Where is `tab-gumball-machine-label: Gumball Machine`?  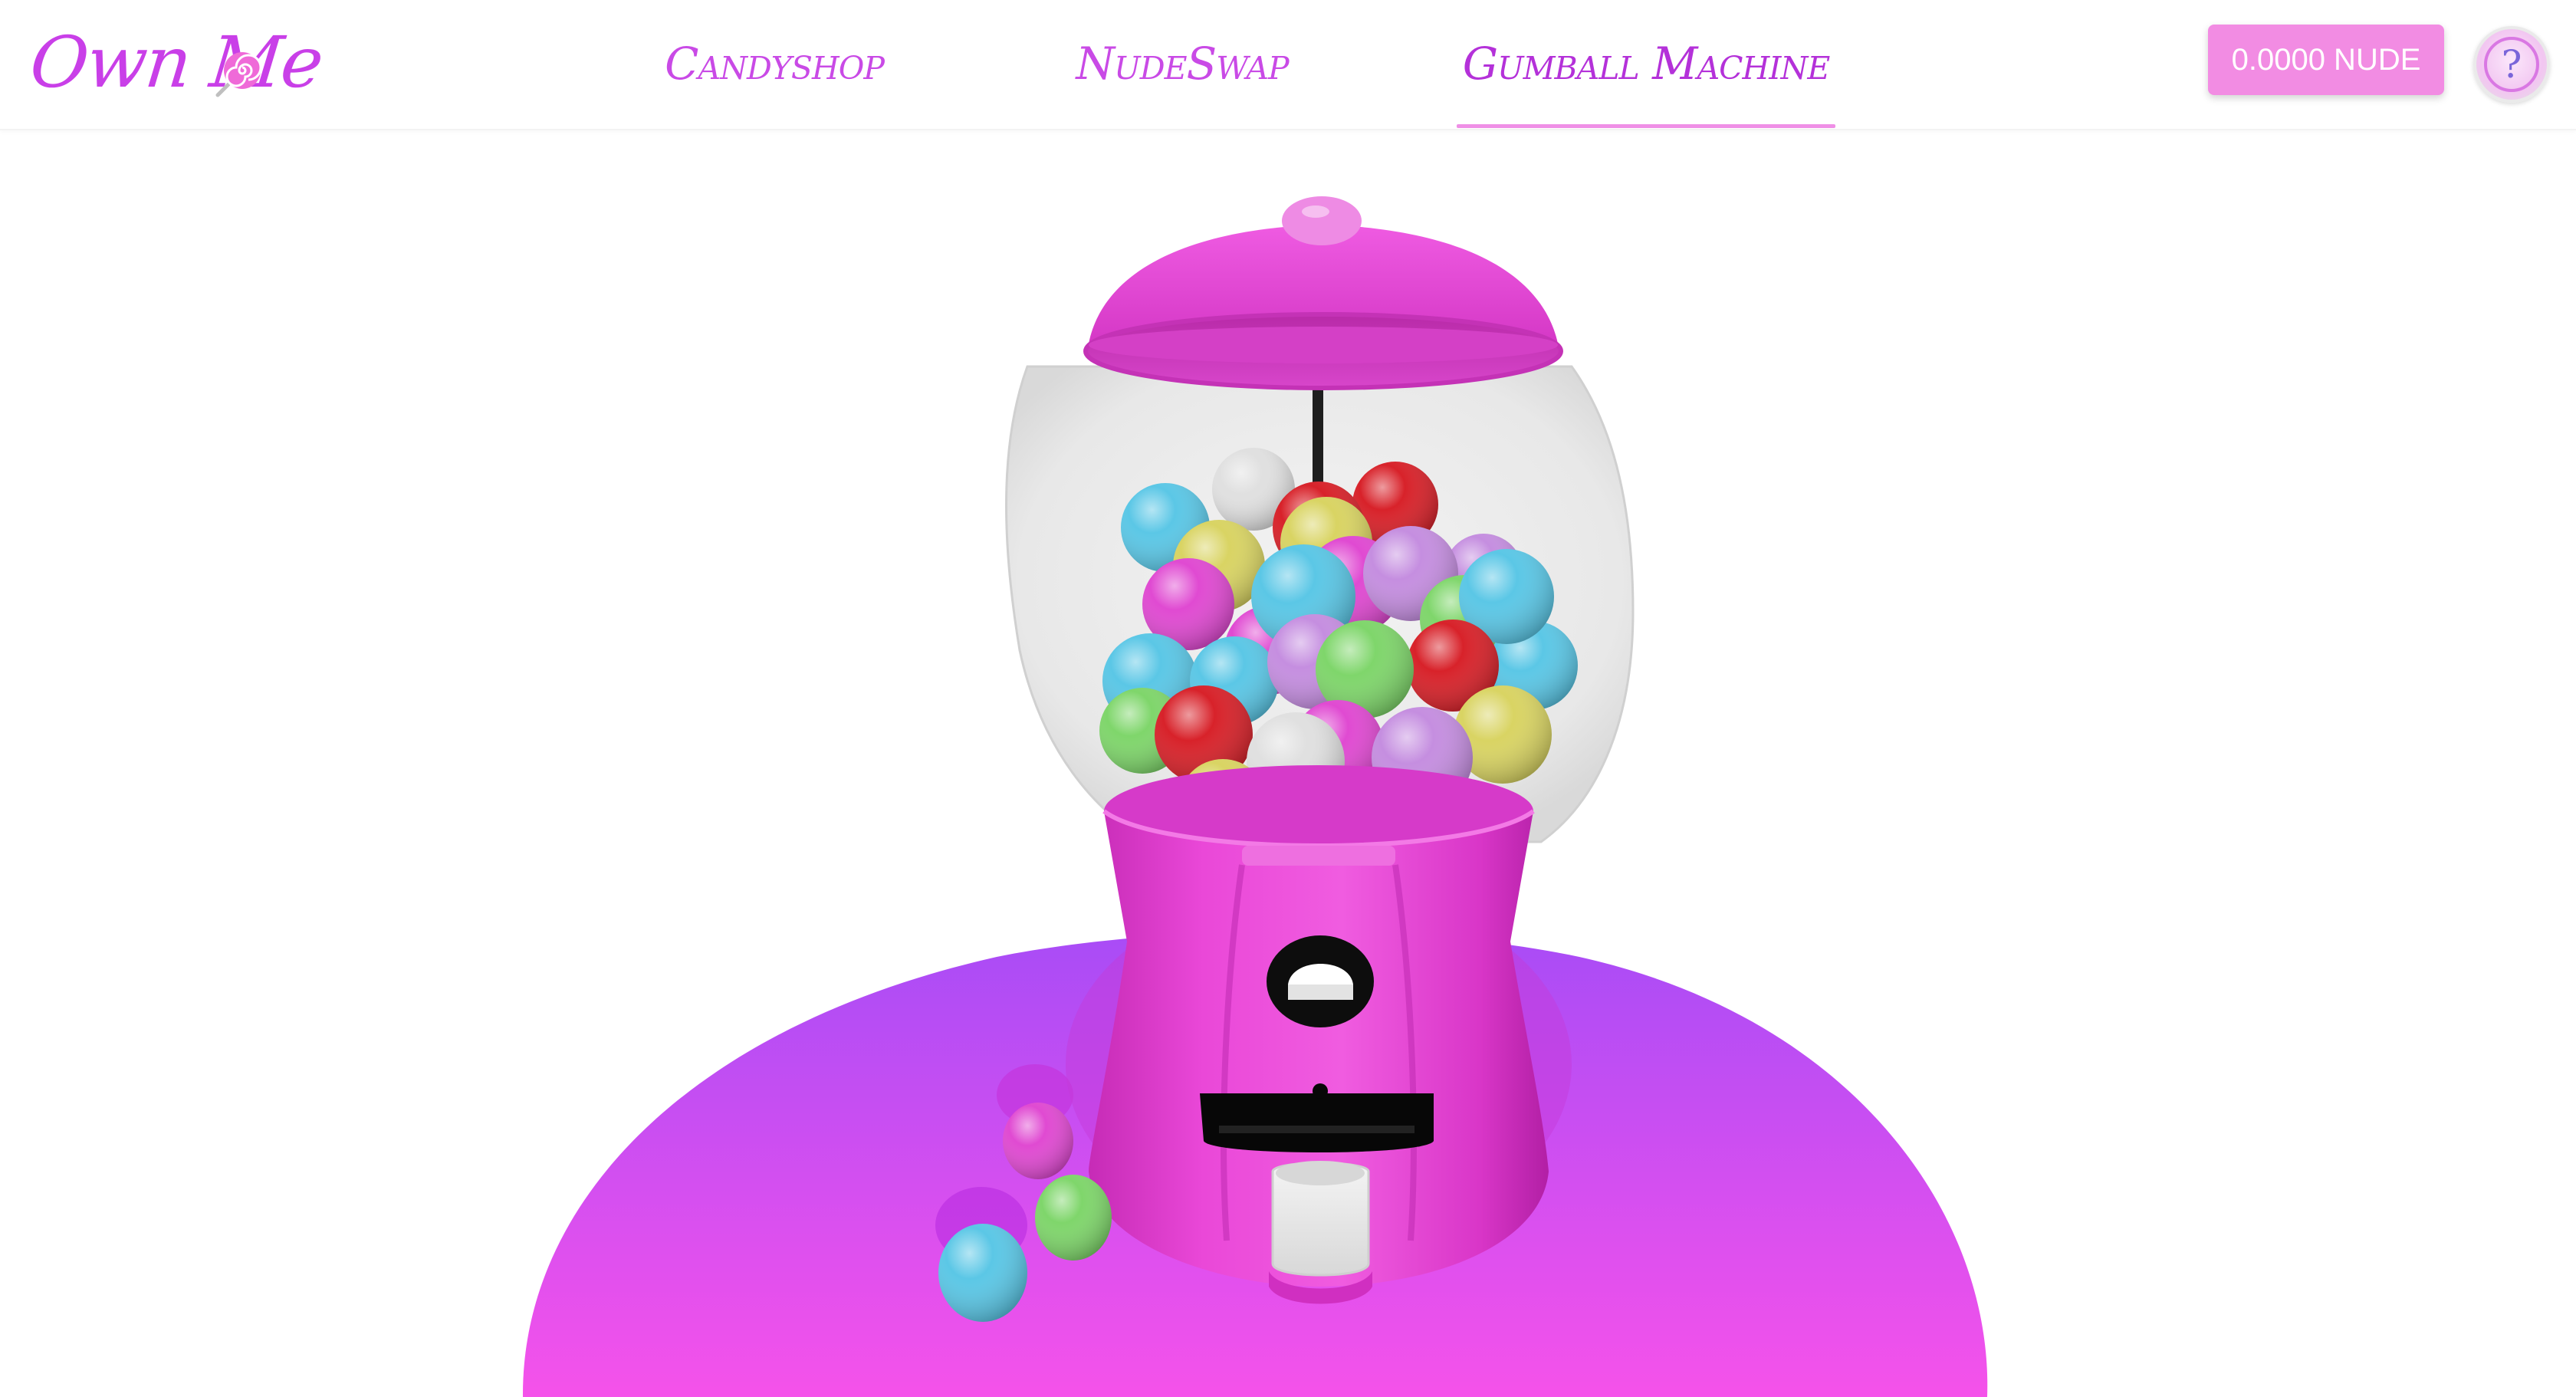
tab-gumball-machine-label: Gumball Machine is located at coordinates (1647, 64).